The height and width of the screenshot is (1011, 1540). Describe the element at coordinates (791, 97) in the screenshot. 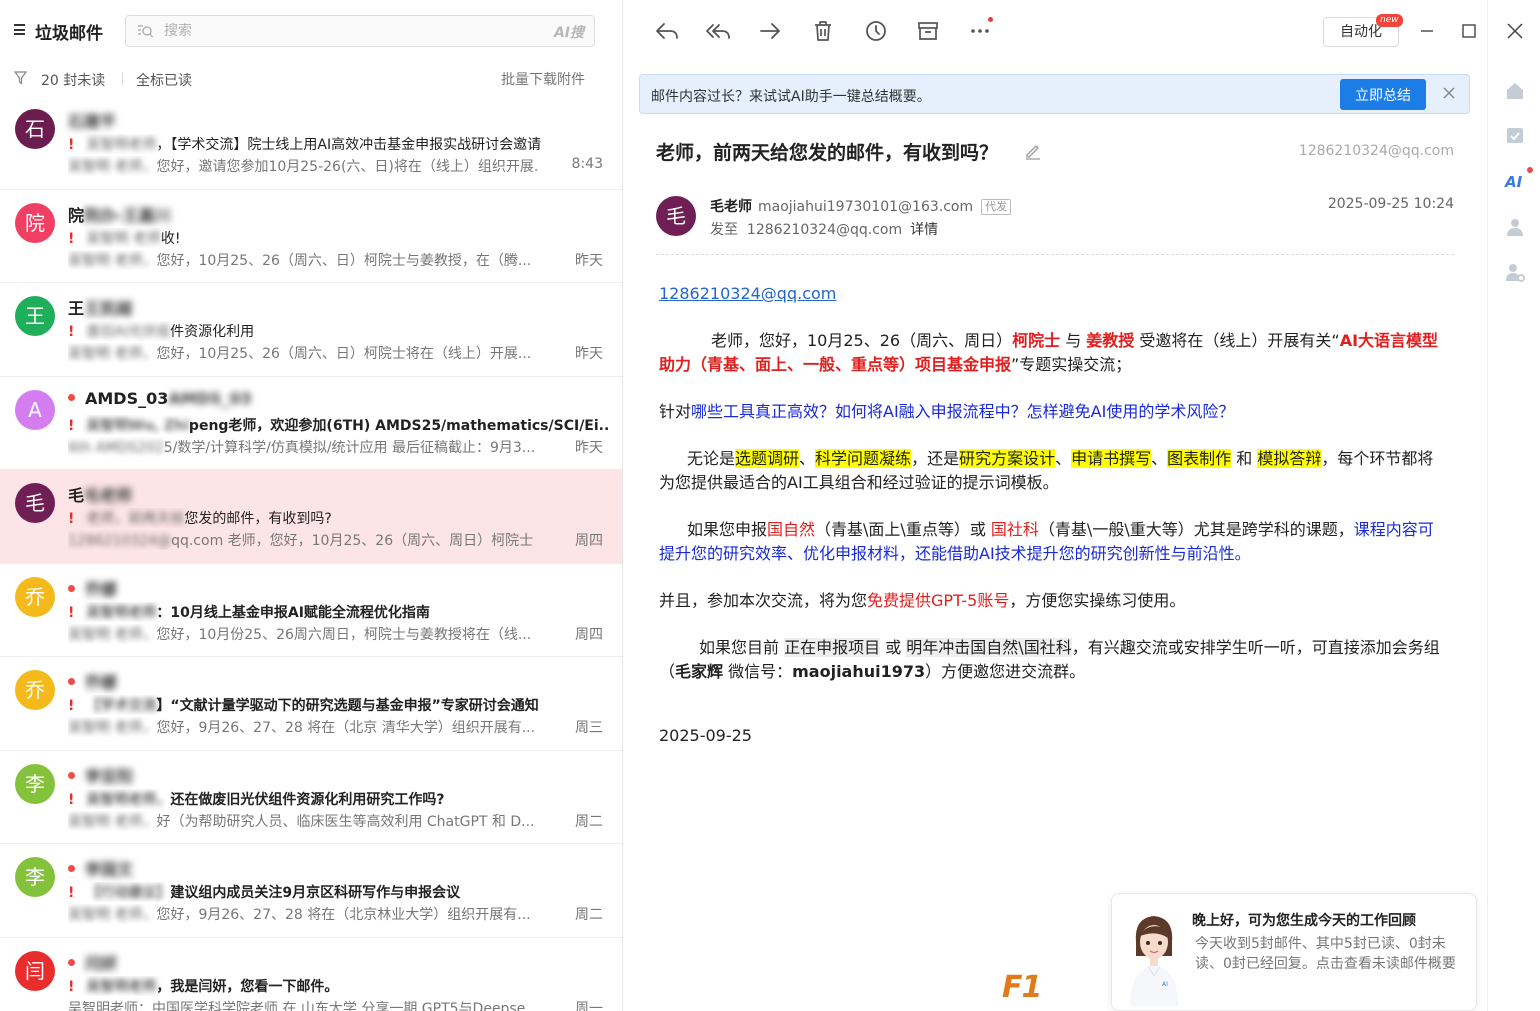

I see `ai-banner-message: 邮件内容过长？来试试AI助手一键总结概要。` at that location.